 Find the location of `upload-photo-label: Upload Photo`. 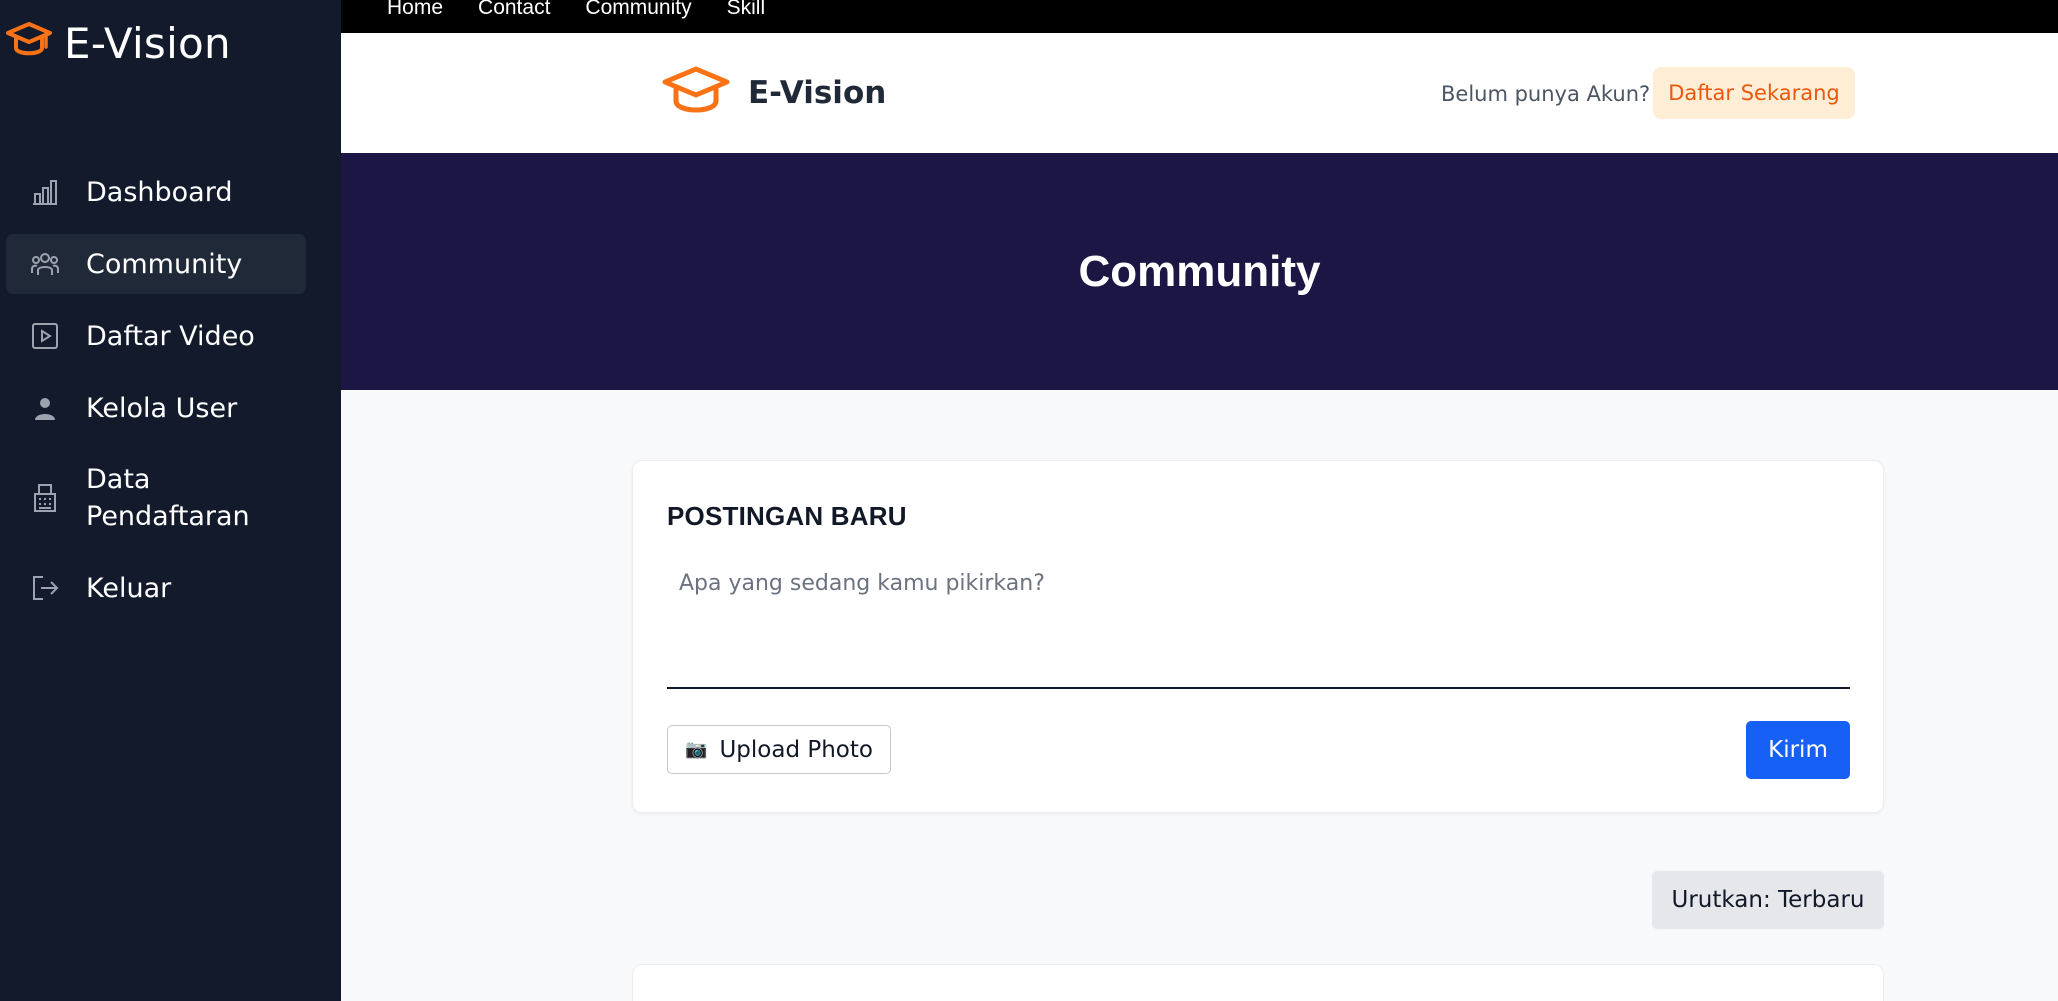

upload-photo-label: Upload Photo is located at coordinates (796, 749).